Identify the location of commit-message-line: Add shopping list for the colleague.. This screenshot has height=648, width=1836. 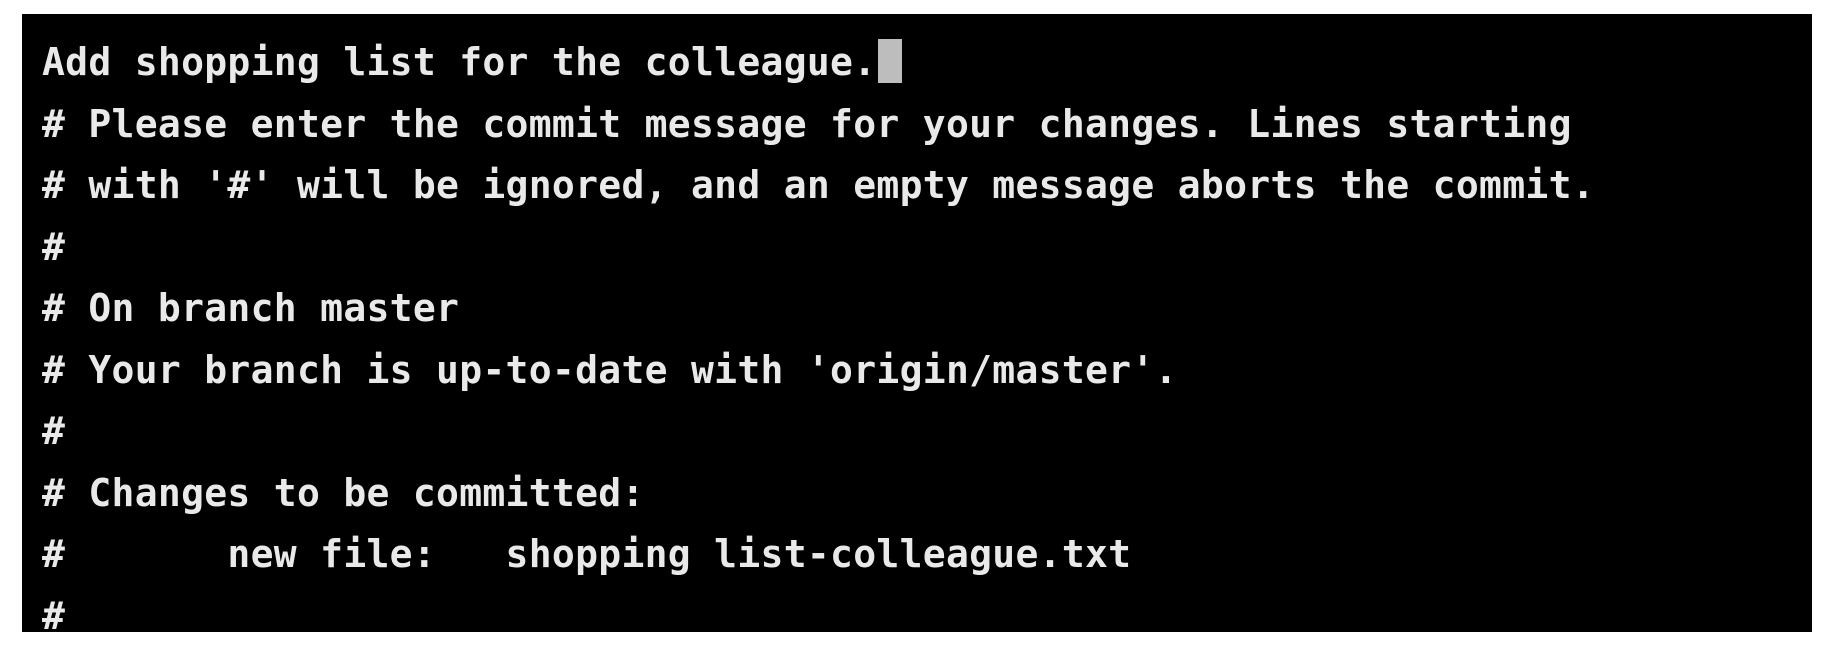
(922, 63).